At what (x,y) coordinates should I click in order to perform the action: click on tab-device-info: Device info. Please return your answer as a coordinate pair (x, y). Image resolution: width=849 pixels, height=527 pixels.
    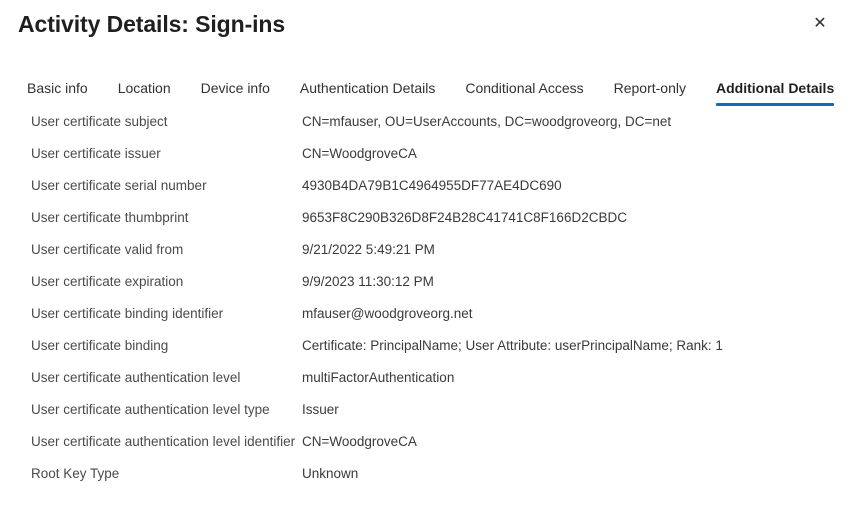
    Looking at the image, I should click on (235, 92).